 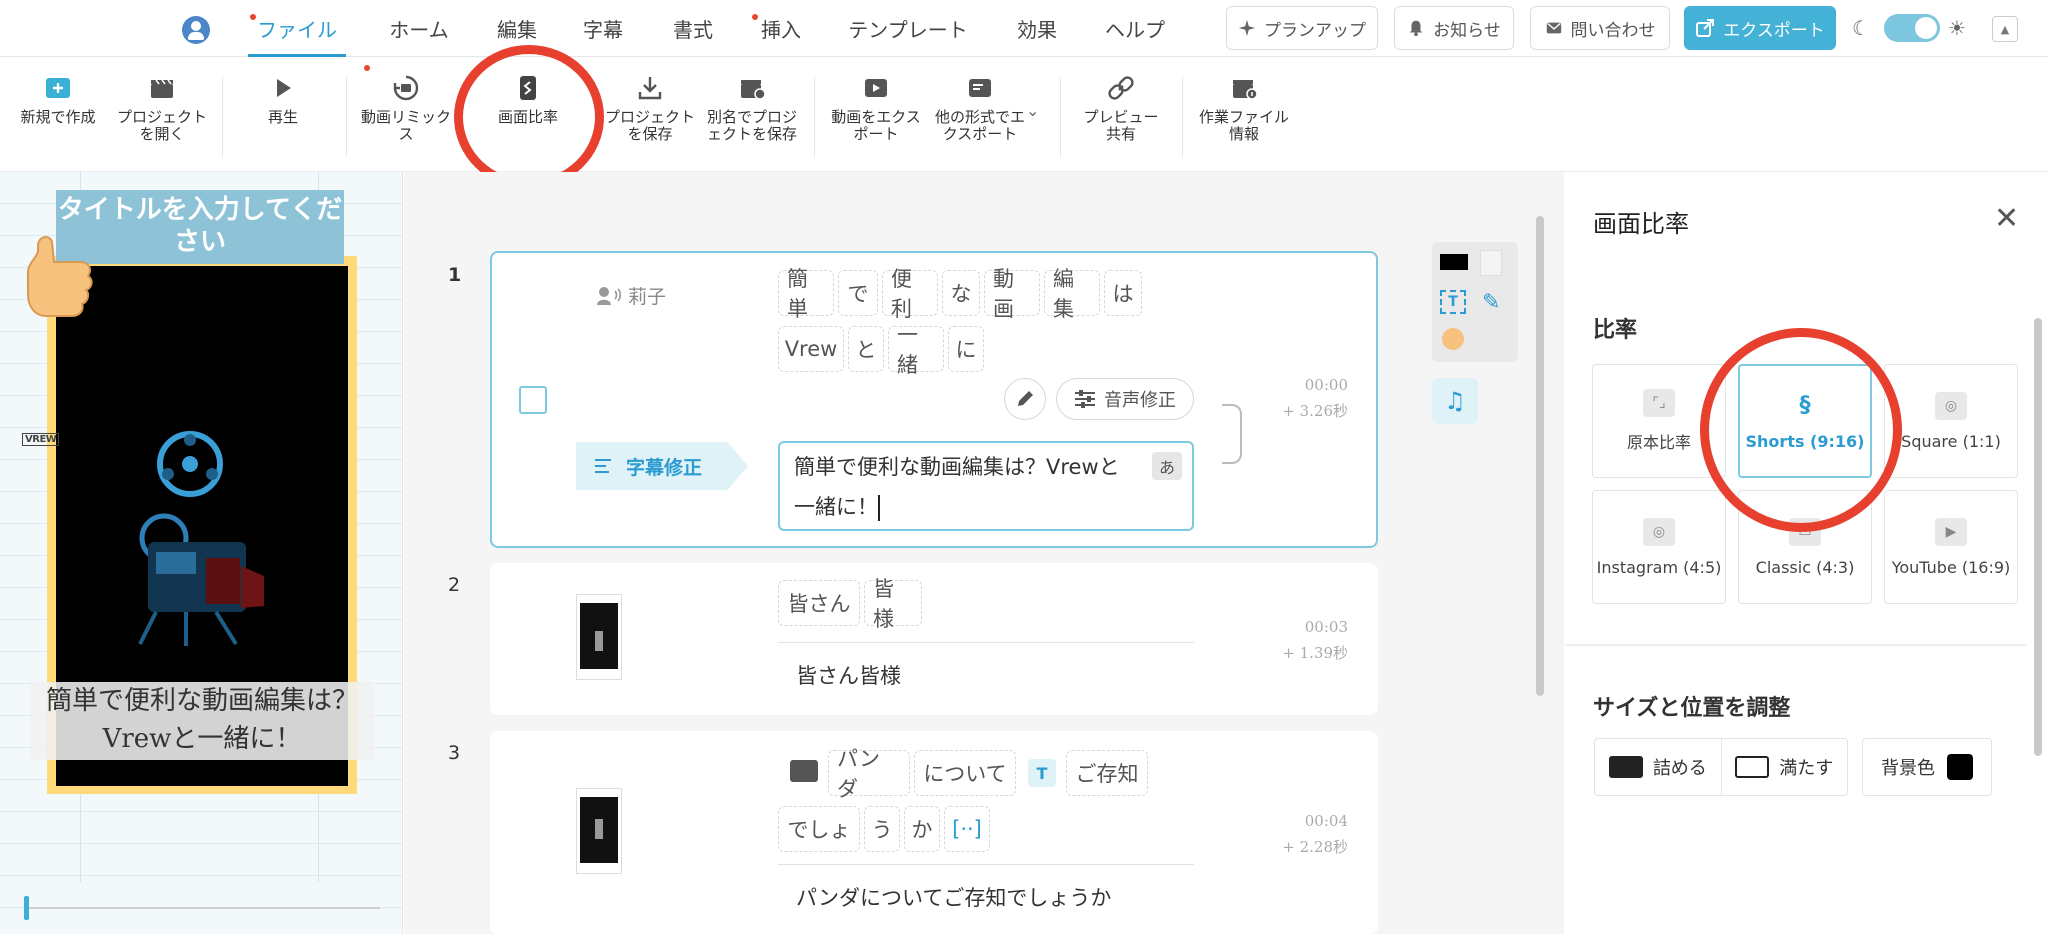 What do you see at coordinates (1491, 302) in the screenshot?
I see `pencil-icon: ✎` at bounding box center [1491, 302].